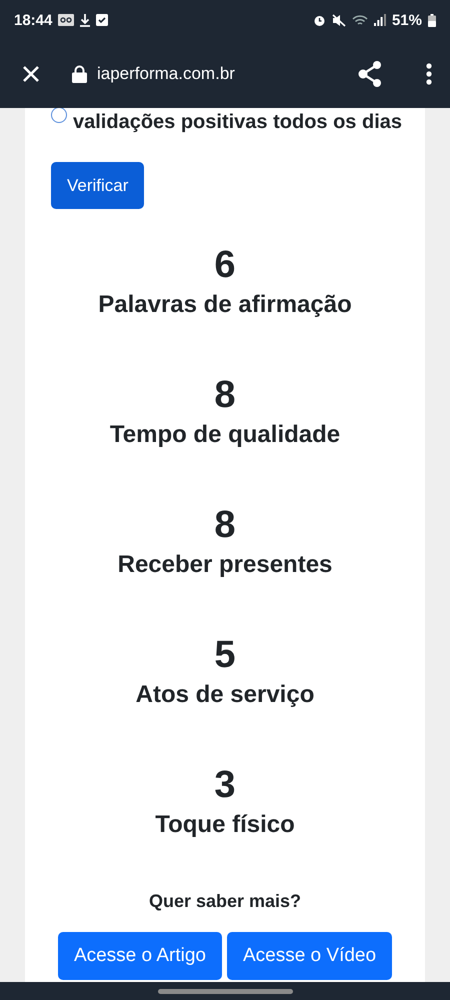  I want to click on close-icon, so click(31, 74).